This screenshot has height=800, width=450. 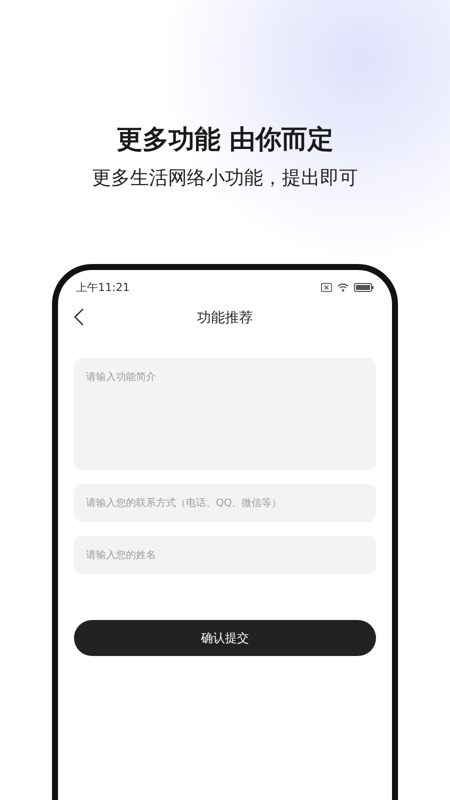 I want to click on status-time: 上午11:21, so click(x=103, y=287).